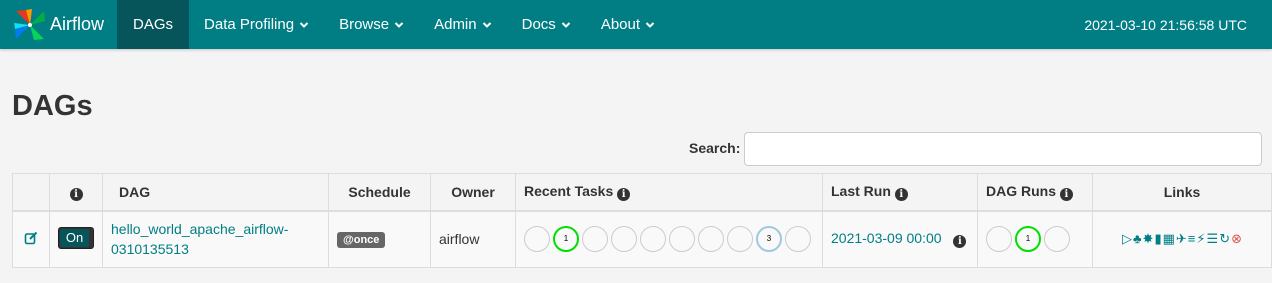 This screenshot has height=283, width=1272. What do you see at coordinates (636, 149) in the screenshot?
I see `search-row: Search:` at bounding box center [636, 149].